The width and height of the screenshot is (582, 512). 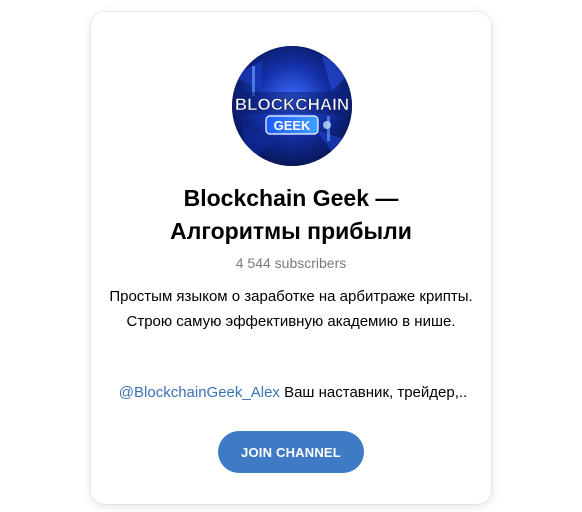 I want to click on subscriber-count: 4 544 subscribers, so click(x=291, y=263).